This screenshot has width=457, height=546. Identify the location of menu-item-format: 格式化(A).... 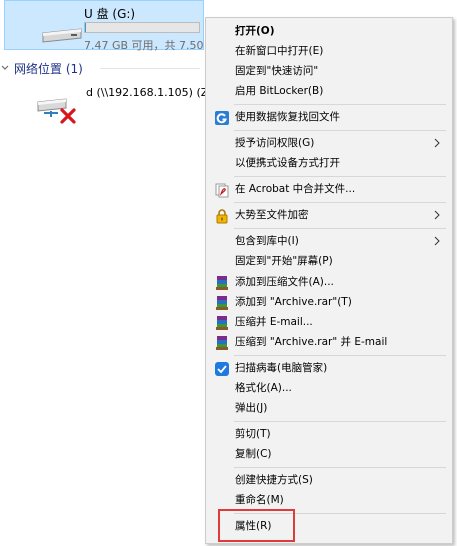
(329, 388).